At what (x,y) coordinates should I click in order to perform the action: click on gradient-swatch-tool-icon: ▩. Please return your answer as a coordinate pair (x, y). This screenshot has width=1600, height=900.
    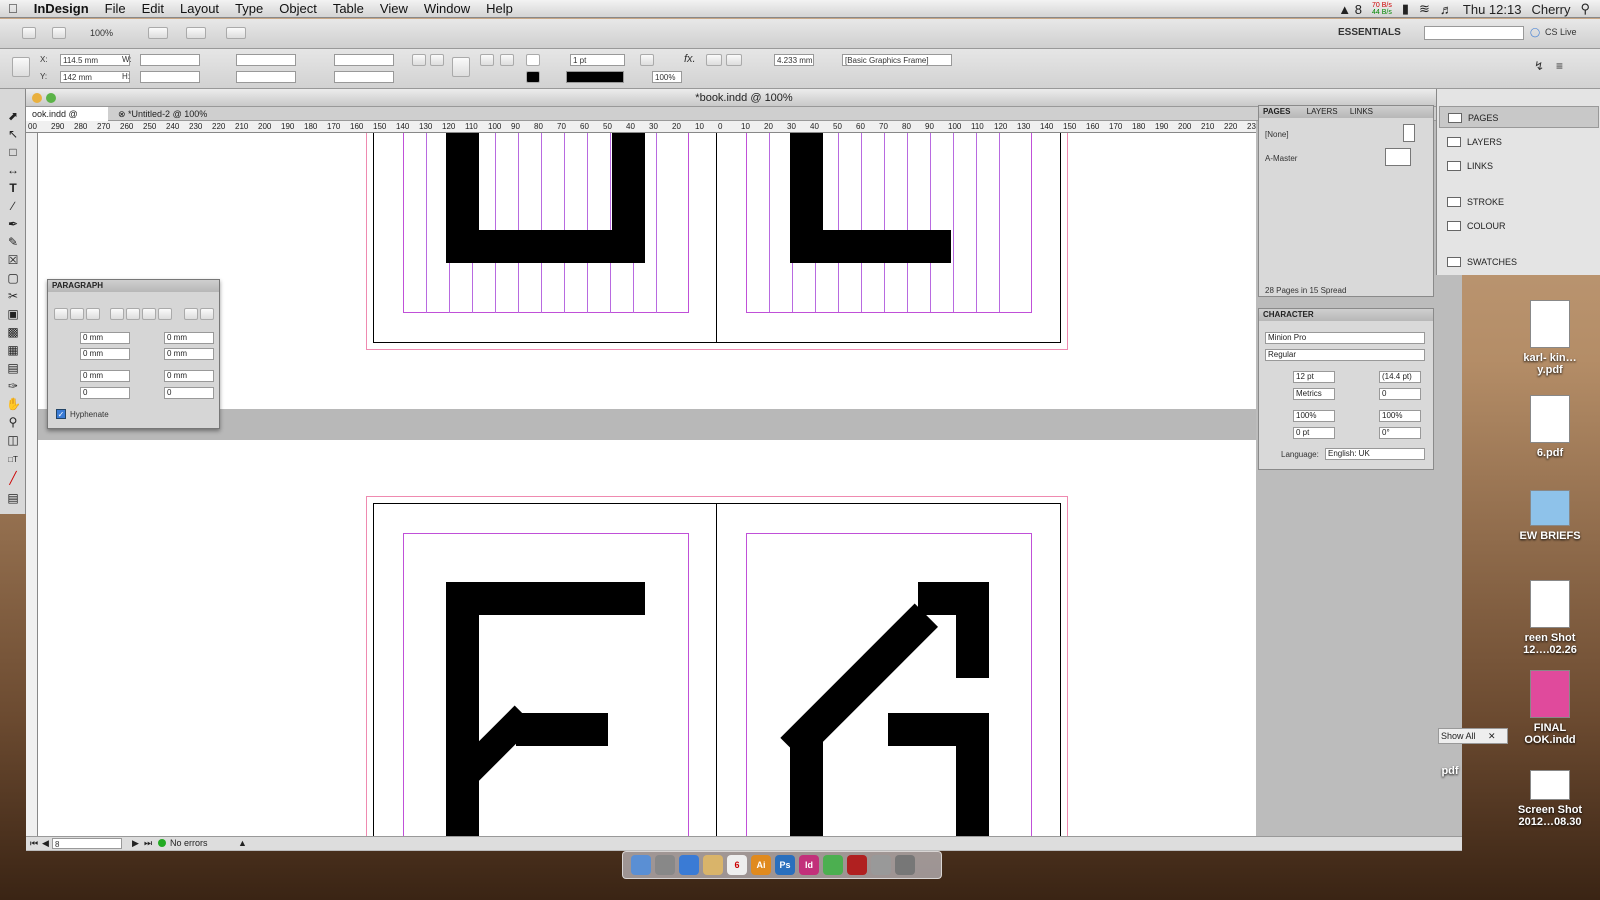
    Looking at the image, I should click on (13, 332).